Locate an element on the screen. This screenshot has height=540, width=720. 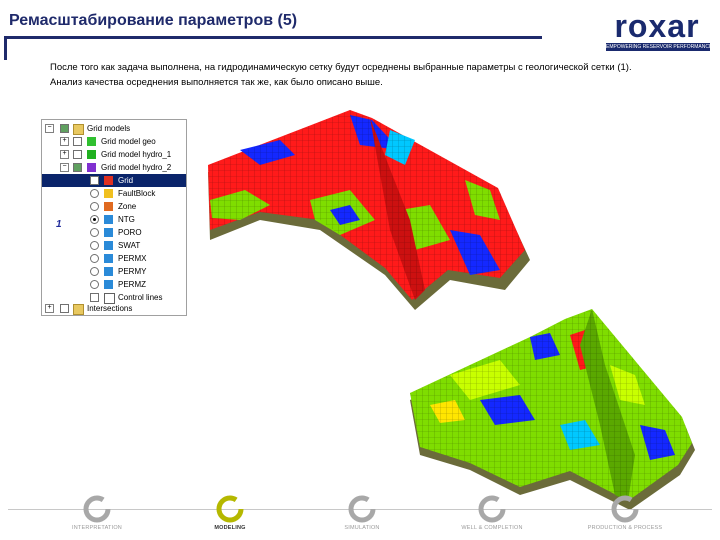
tree-item-grid-model-hydro-1: + Grid model hydro_1 is located at coordinates (114, 154).